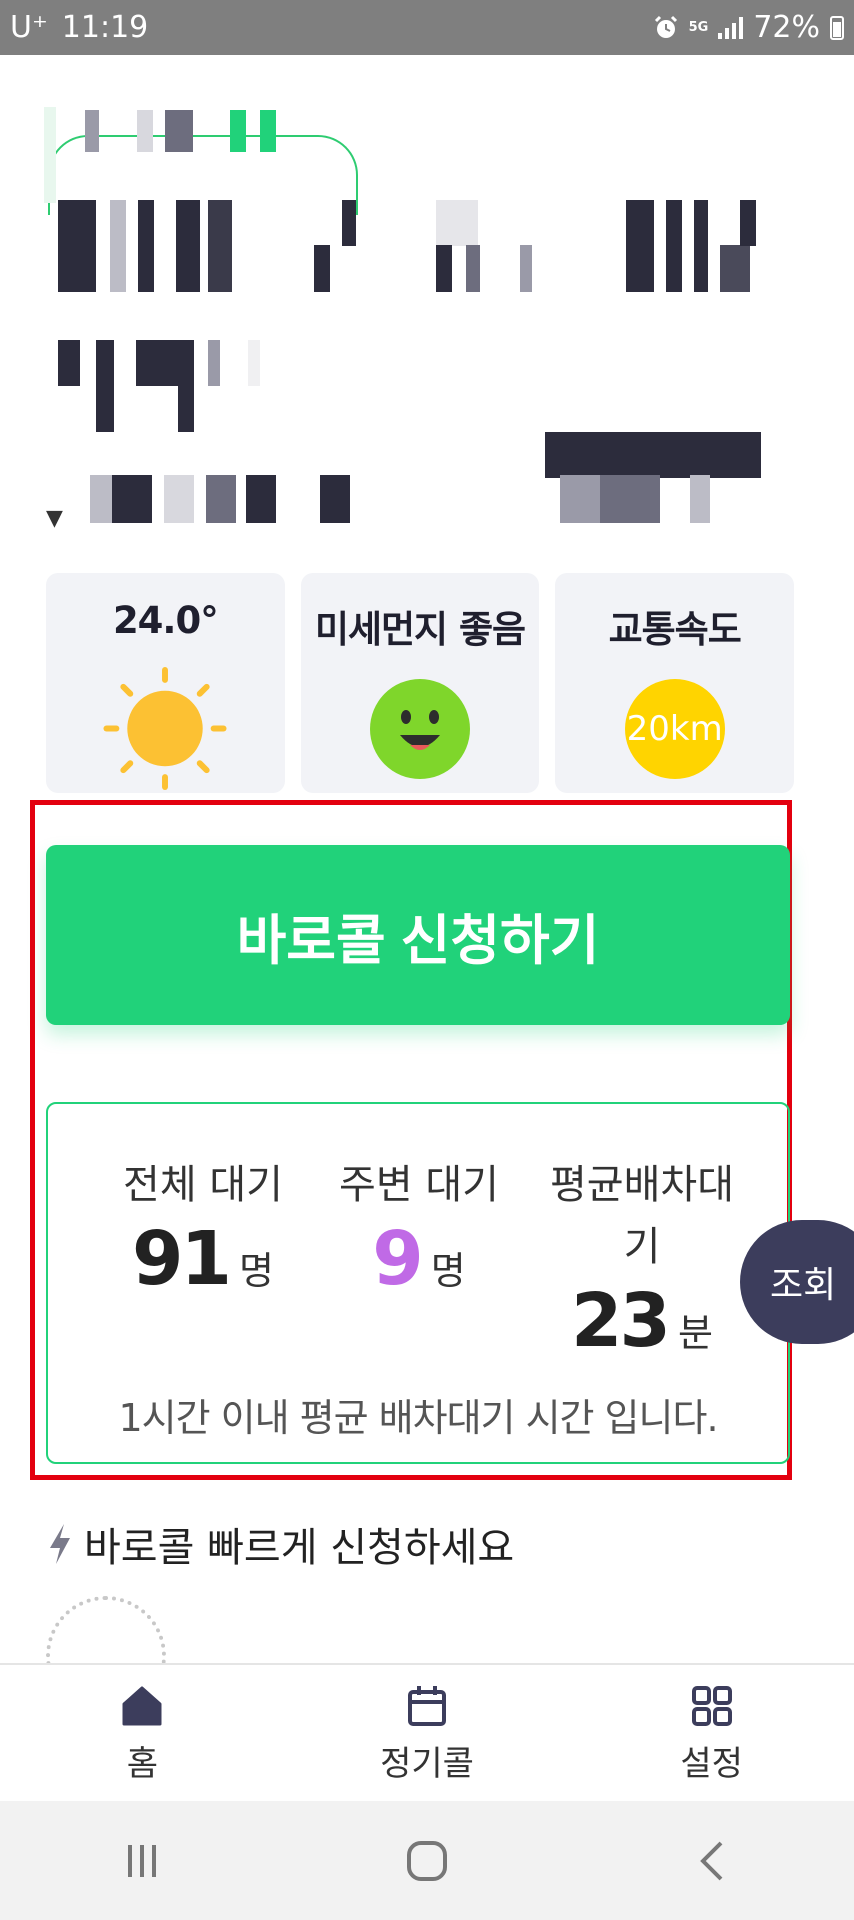  I want to click on weather-card: 24.0°, so click(165, 683).